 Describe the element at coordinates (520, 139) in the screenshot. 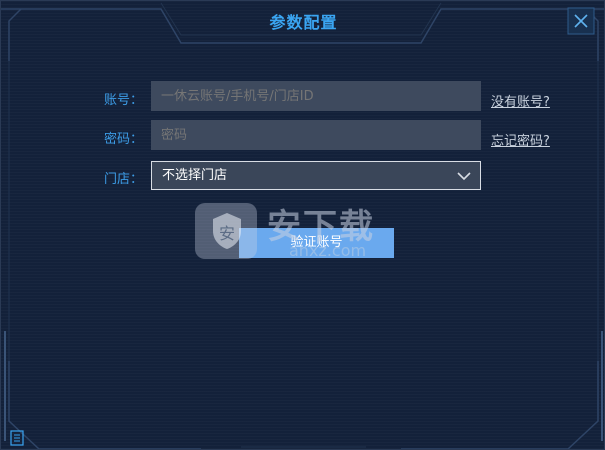

I see `forgot-password-link: 忘记密码?` at that location.